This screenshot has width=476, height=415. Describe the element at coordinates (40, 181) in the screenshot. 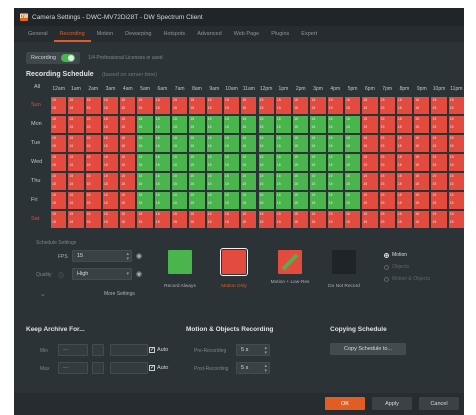

I see `day-label: Thu` at that location.